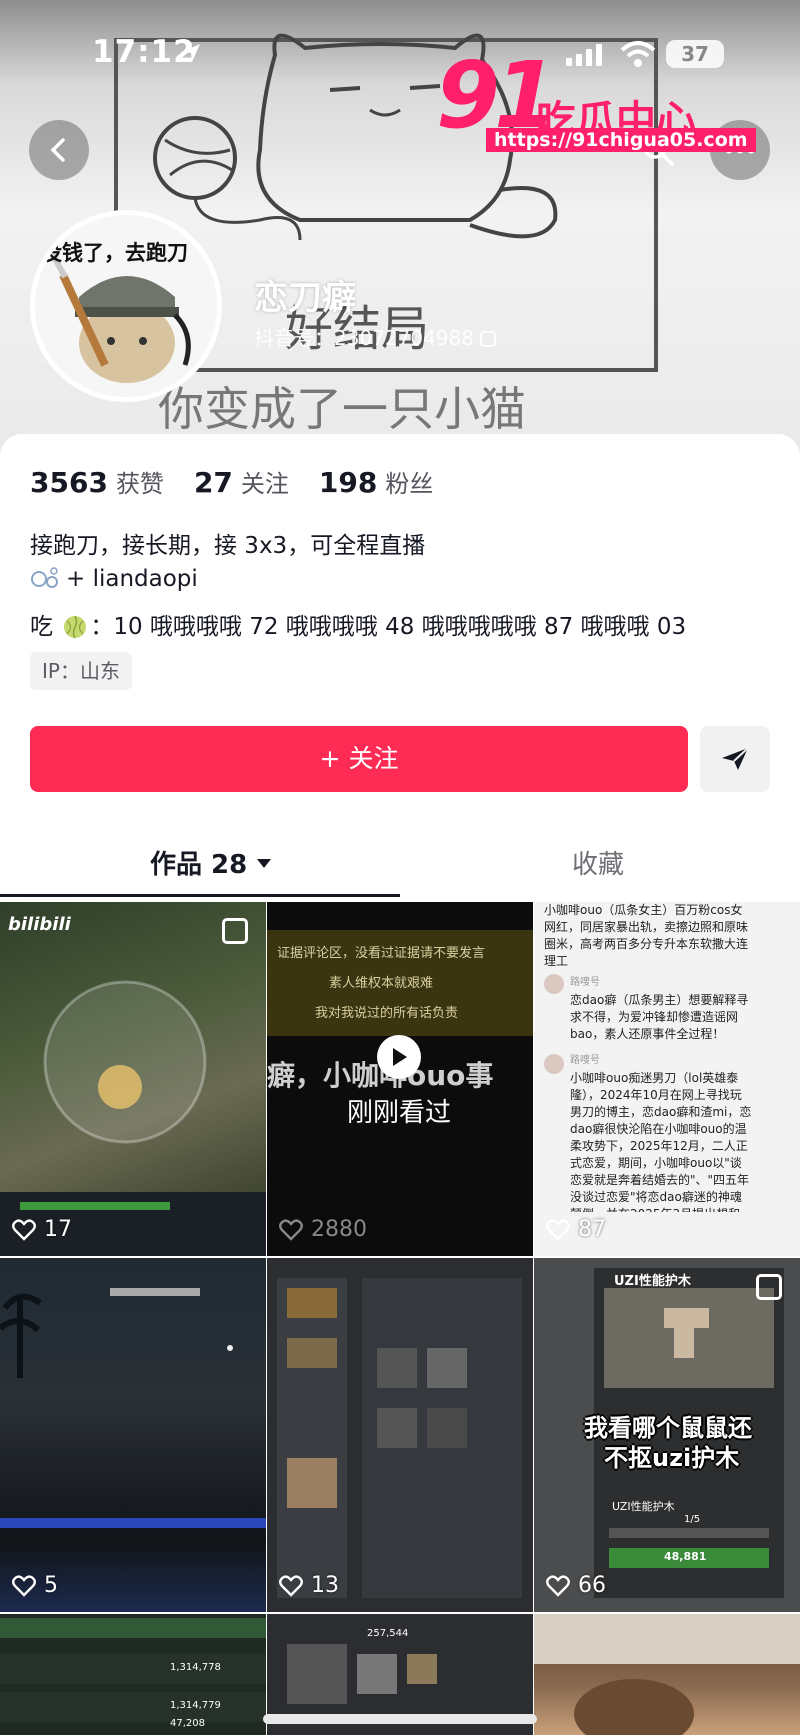 Image resolution: width=800 pixels, height=1735 pixels. I want to click on tab-favorites: 收藏, so click(598, 862).